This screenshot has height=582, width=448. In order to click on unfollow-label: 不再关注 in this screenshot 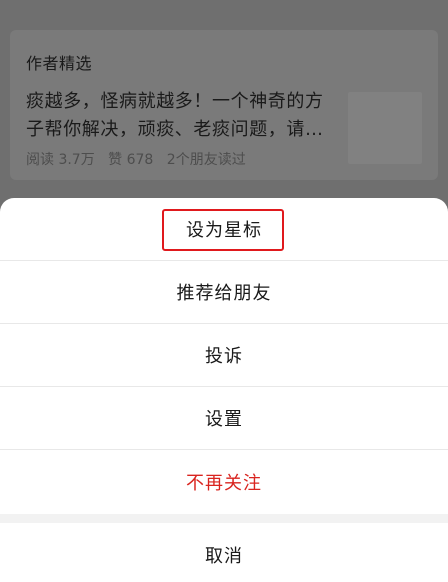, I will do `click(224, 483)`.